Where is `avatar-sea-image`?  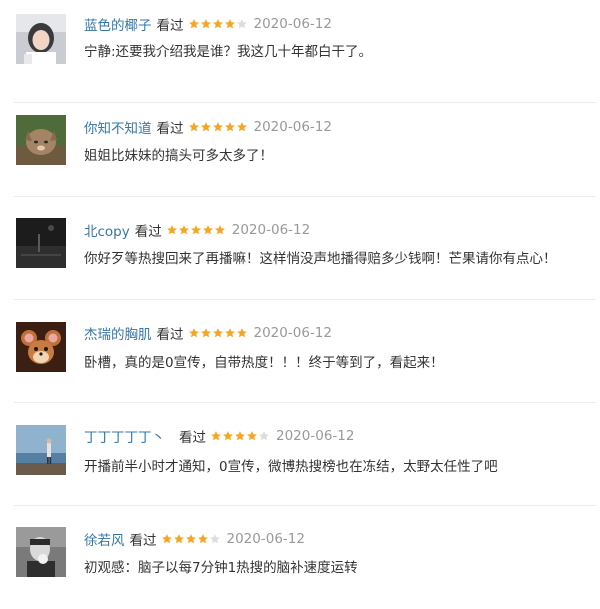 avatar-sea-image is located at coordinates (41, 450).